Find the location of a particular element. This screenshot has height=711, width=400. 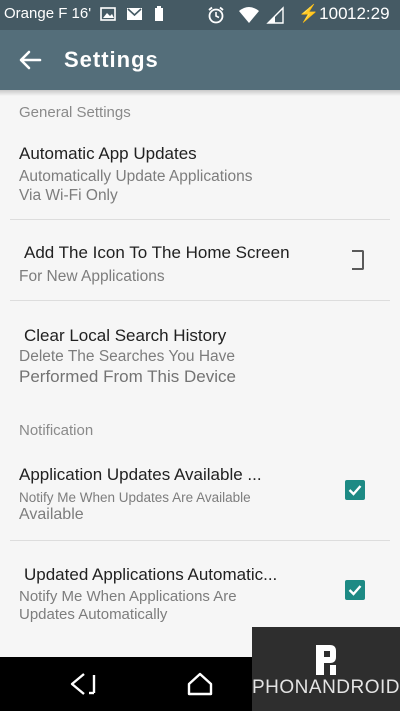

pref-summary-line1: Automatically Update Applications is located at coordinates (136, 176).